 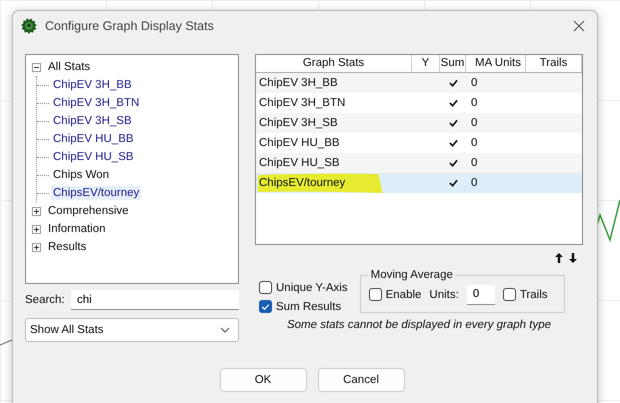 What do you see at coordinates (77, 229) in the screenshot?
I see `tree-item: Information` at bounding box center [77, 229].